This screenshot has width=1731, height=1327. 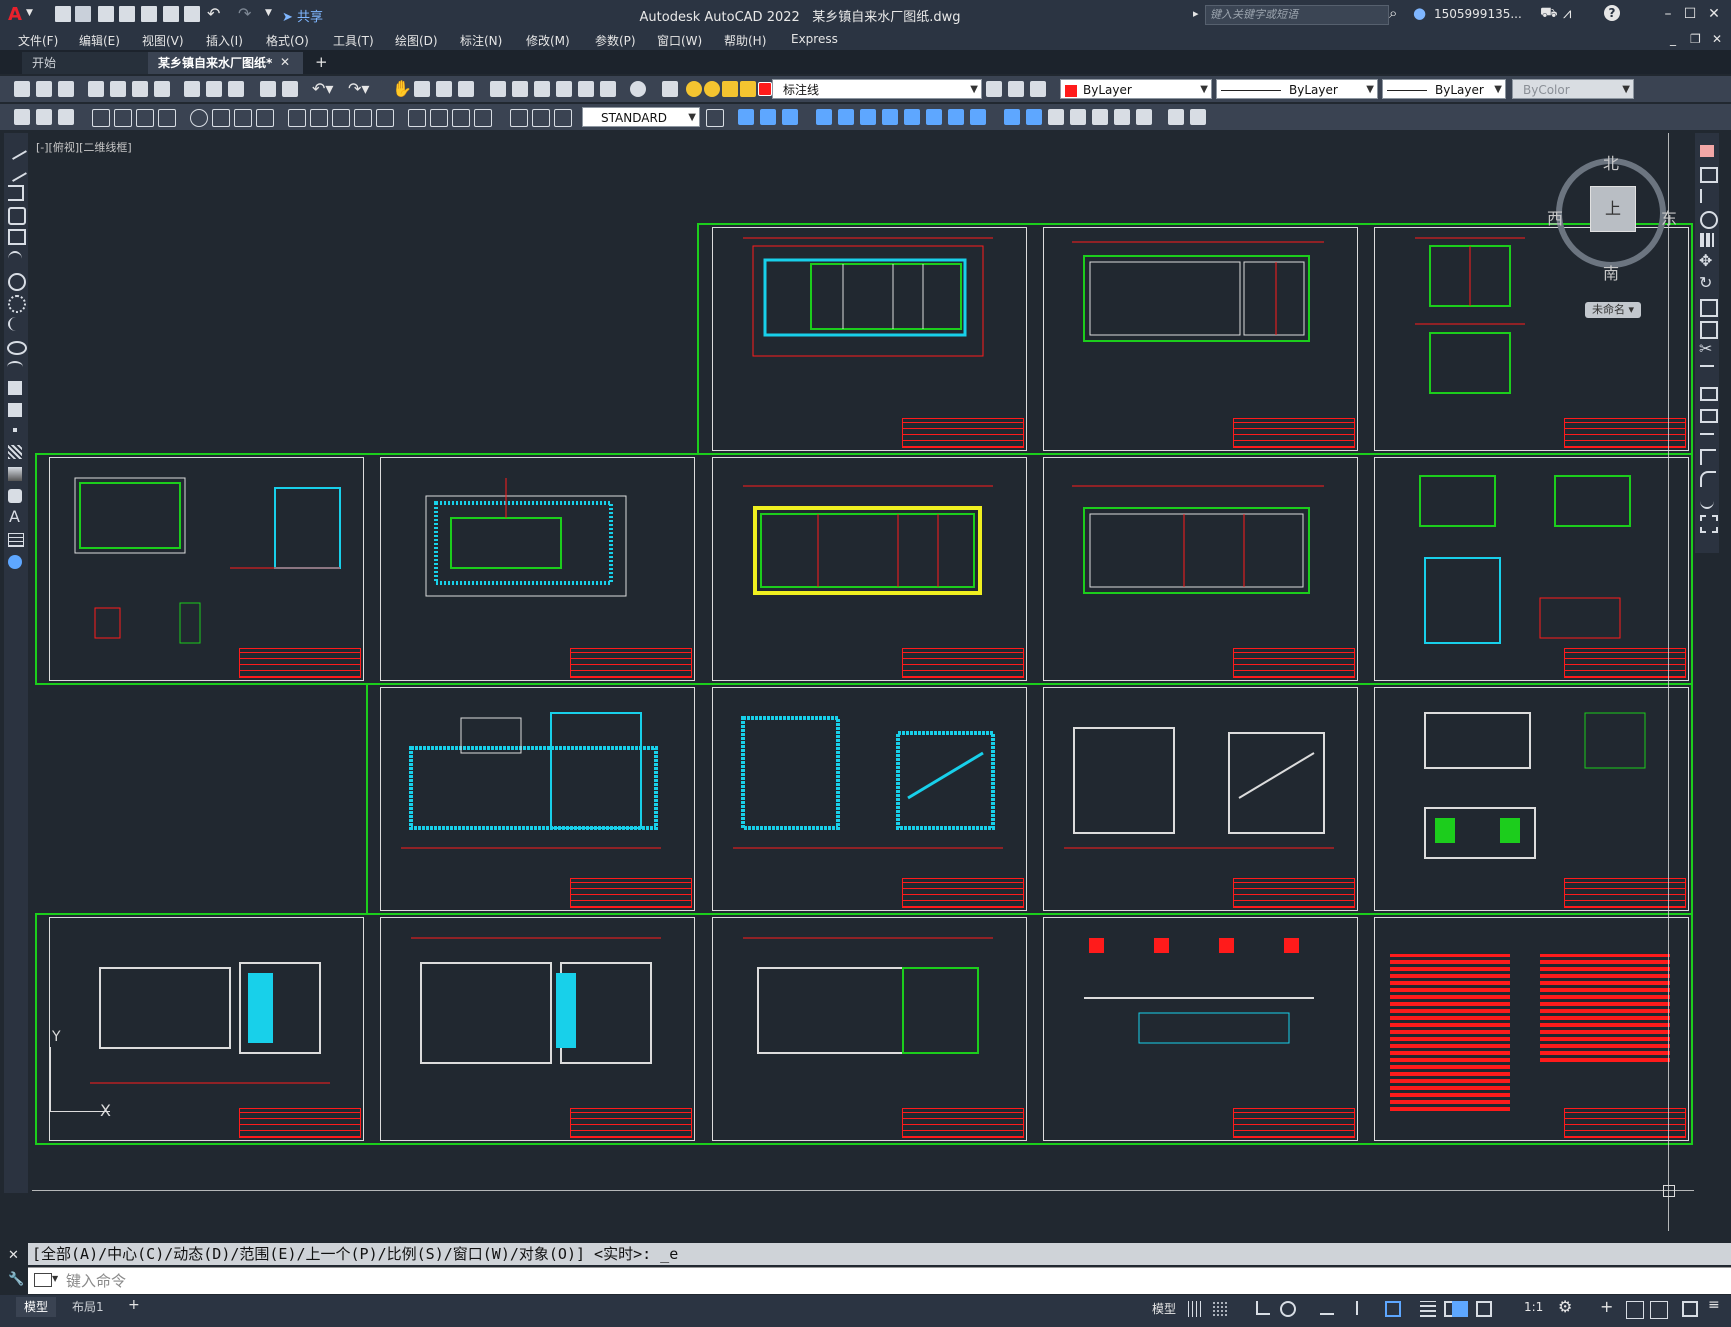 What do you see at coordinates (712, 89) in the screenshot?
I see `layer-thaw-sun-icon` at bounding box center [712, 89].